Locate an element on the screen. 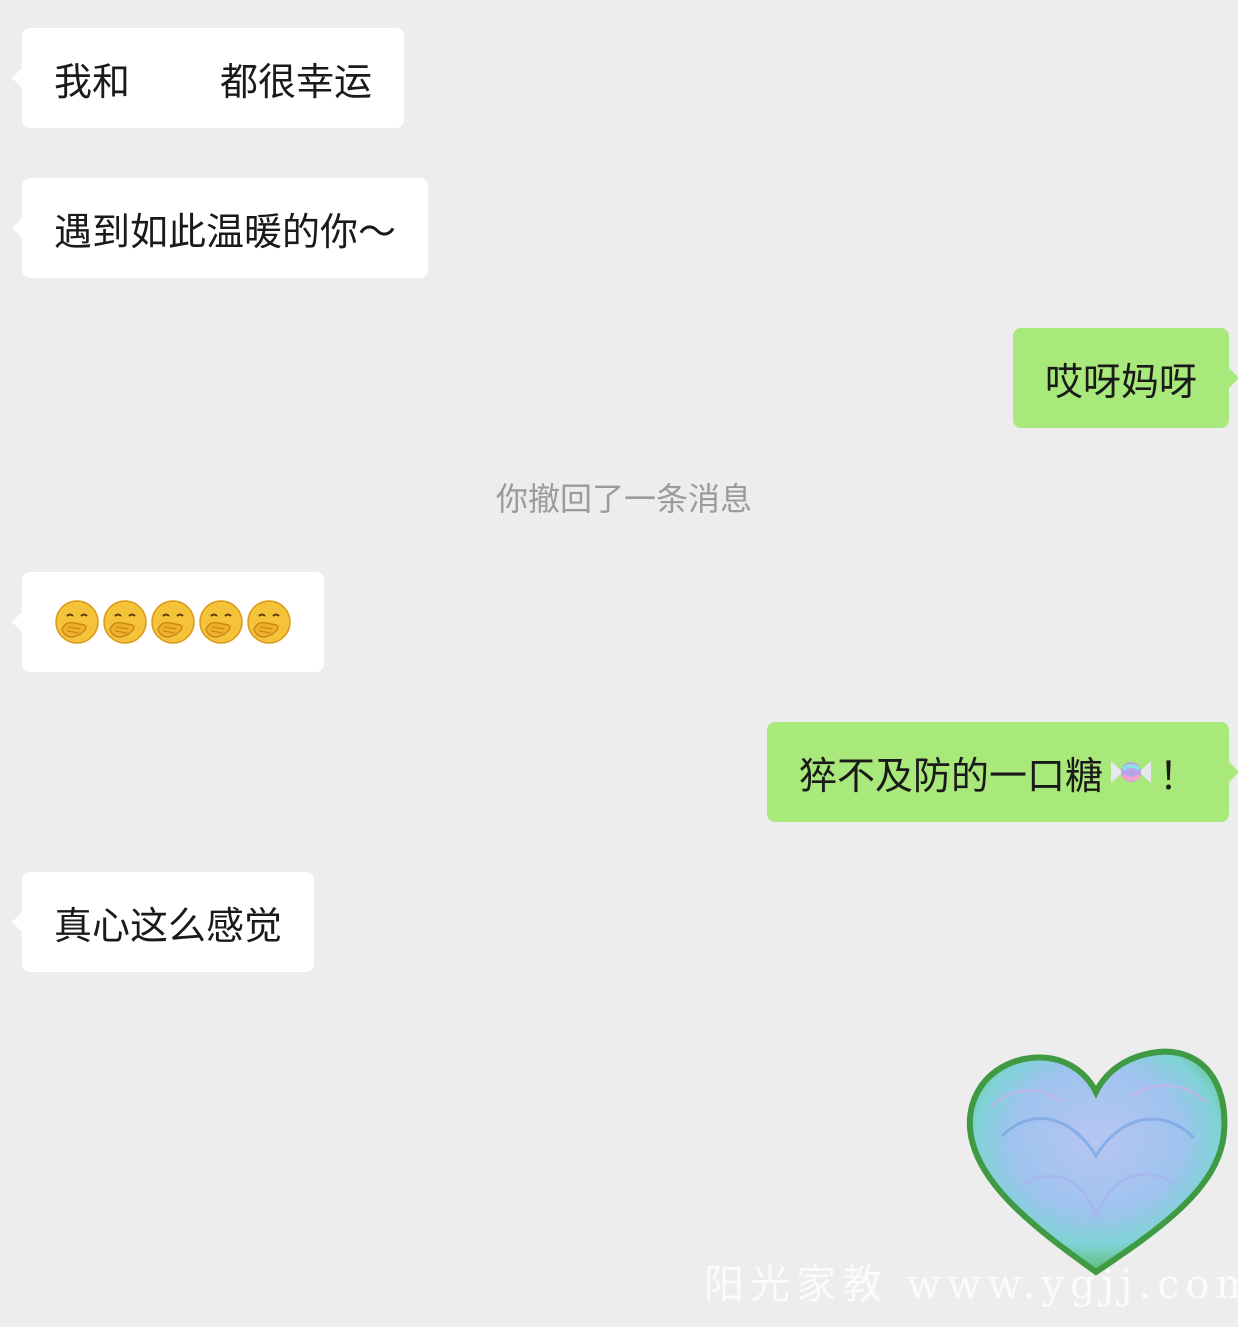 The width and height of the screenshot is (1238, 1327). message-text: 遇到如此温暖的你～ is located at coordinates (225, 231).